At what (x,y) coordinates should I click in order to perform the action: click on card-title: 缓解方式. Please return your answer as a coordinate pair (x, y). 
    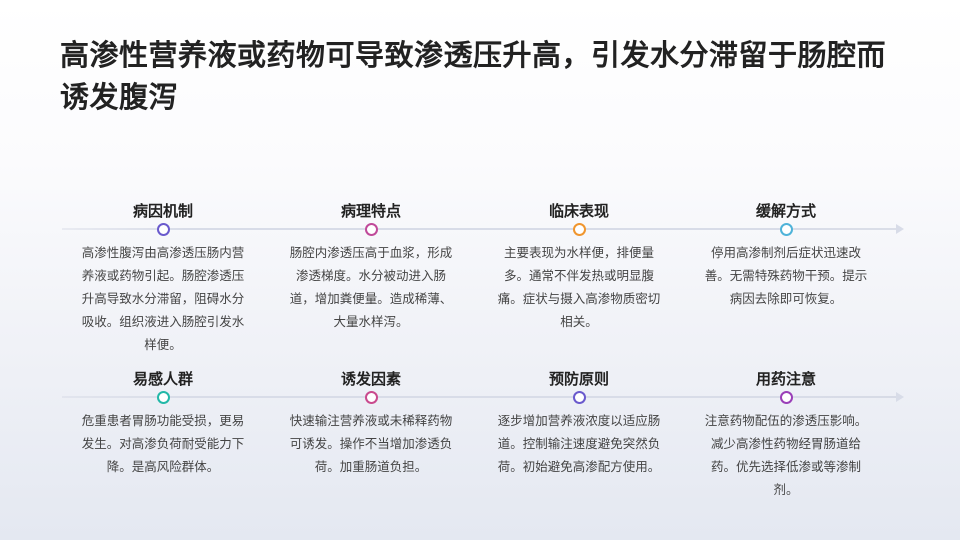
    Looking at the image, I should click on (785, 211).